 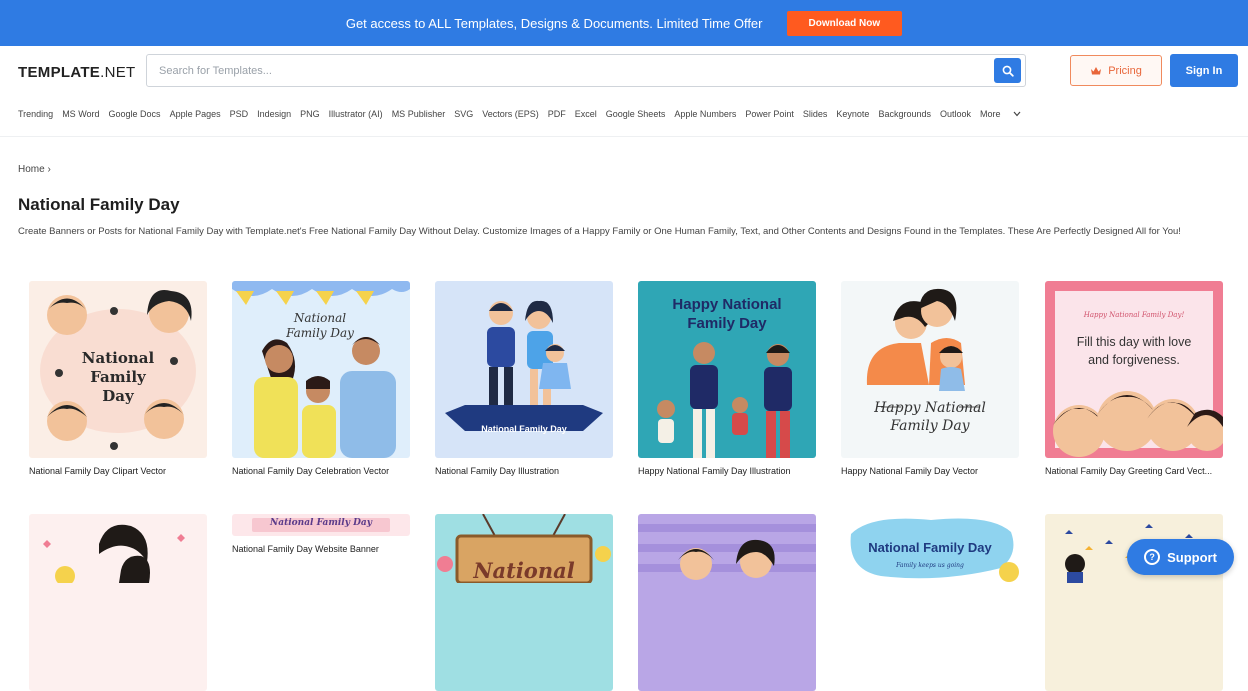 I want to click on category-pdf: PDF, so click(x=557, y=114).